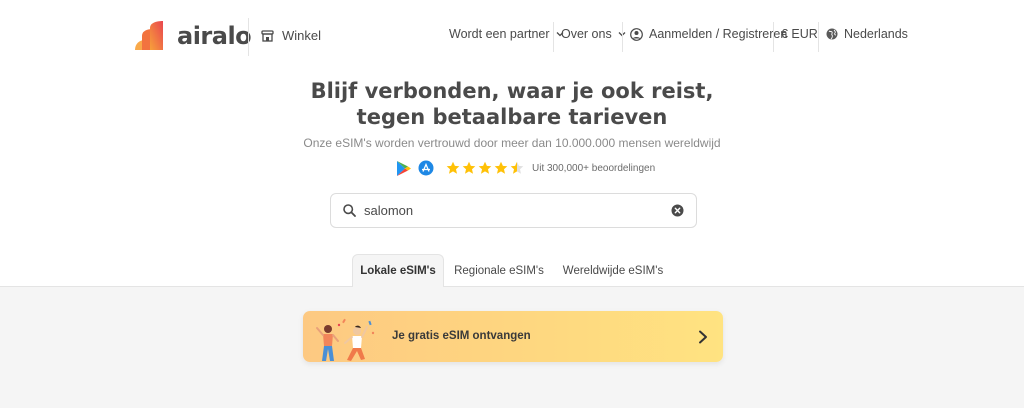  What do you see at coordinates (267, 35) in the screenshot?
I see `store-icon` at bounding box center [267, 35].